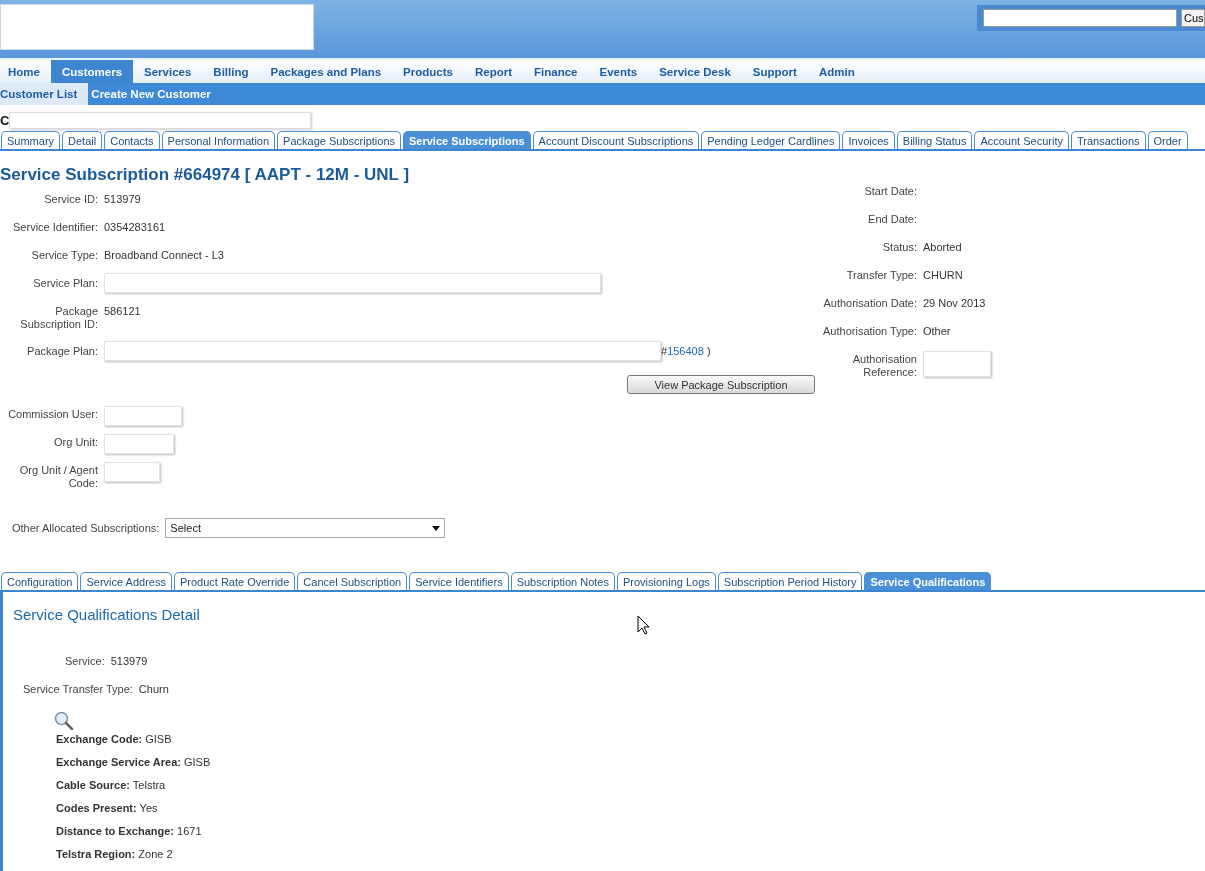  Describe the element at coordinates (234, 581) in the screenshot. I see `tab: Product Rate Override` at that location.